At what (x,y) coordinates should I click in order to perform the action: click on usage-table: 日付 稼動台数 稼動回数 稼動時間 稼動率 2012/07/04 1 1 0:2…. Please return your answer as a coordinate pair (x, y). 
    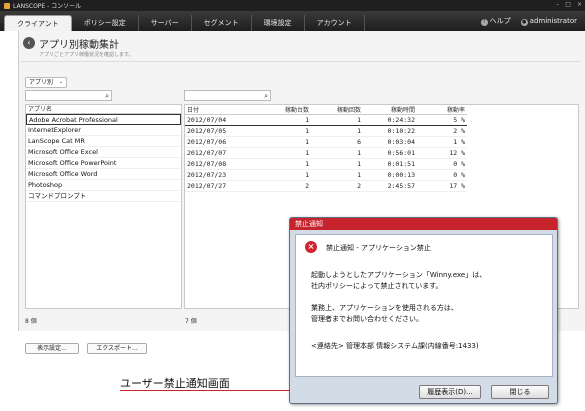
    Looking at the image, I should click on (326, 148).